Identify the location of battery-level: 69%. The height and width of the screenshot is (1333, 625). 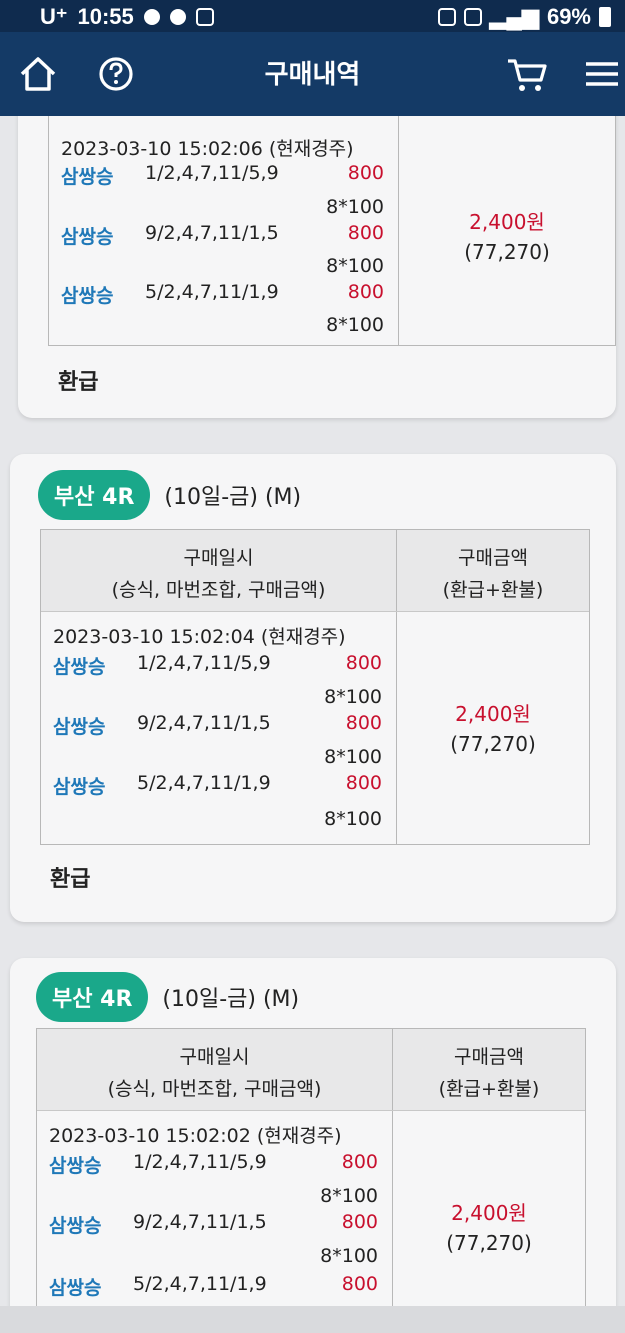
(568, 16).